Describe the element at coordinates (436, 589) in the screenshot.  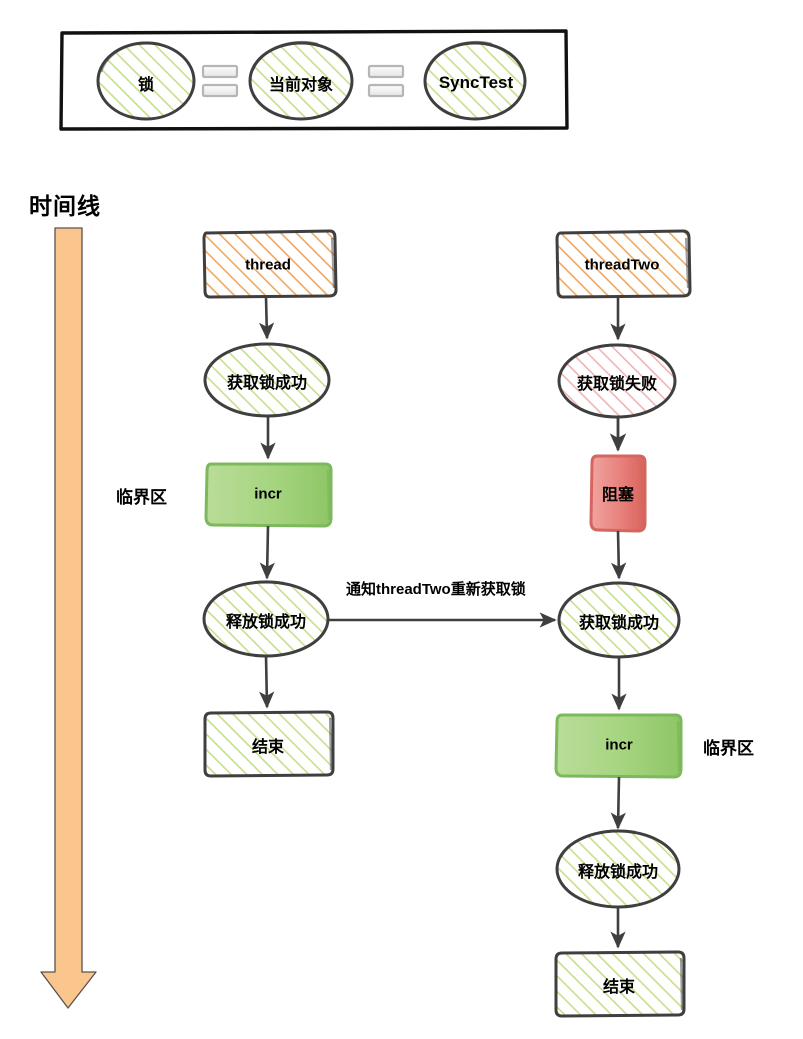
I see `notify-edge-label: 通知threadTwo重新获取锁` at that location.